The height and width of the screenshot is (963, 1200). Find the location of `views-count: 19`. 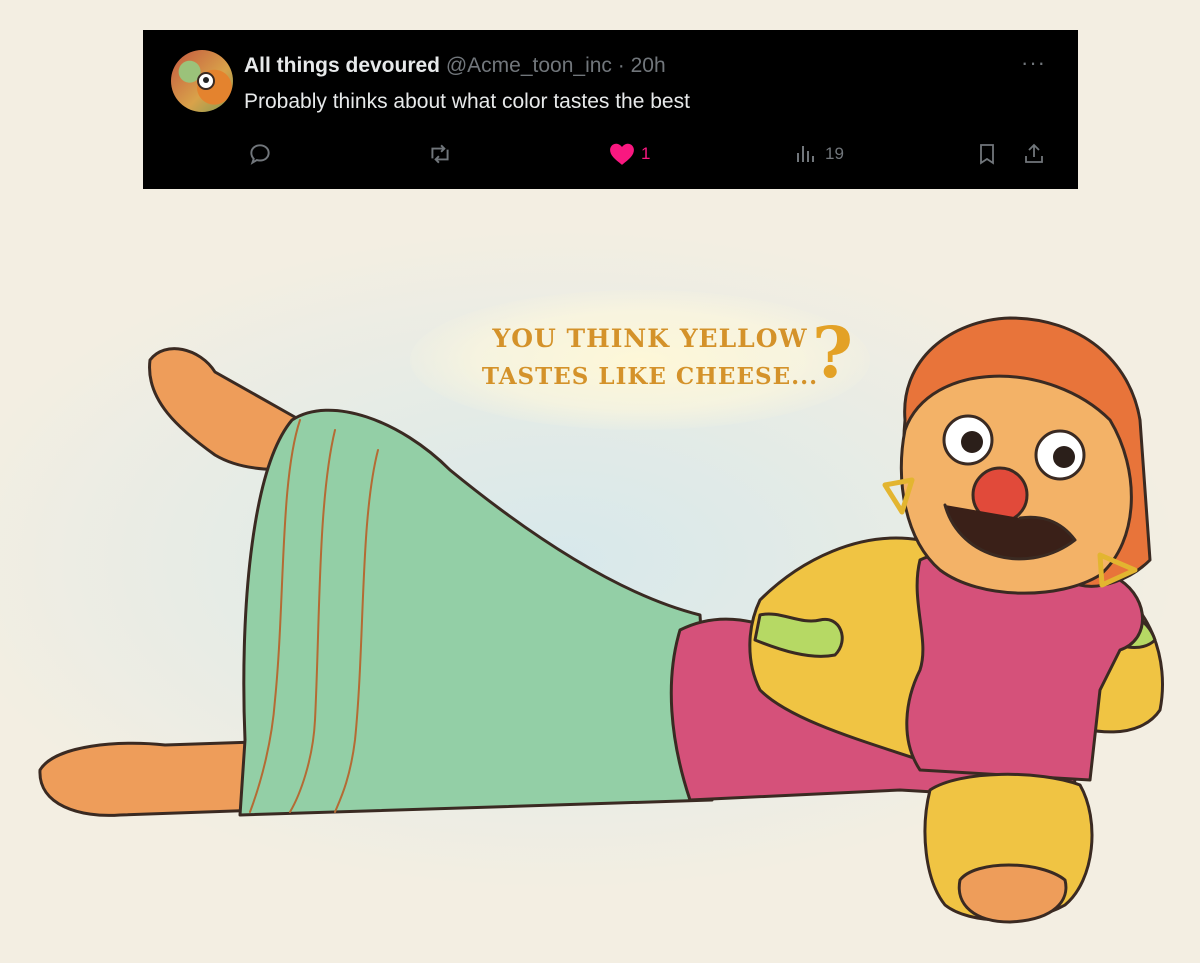

views-count: 19 is located at coordinates (834, 153).